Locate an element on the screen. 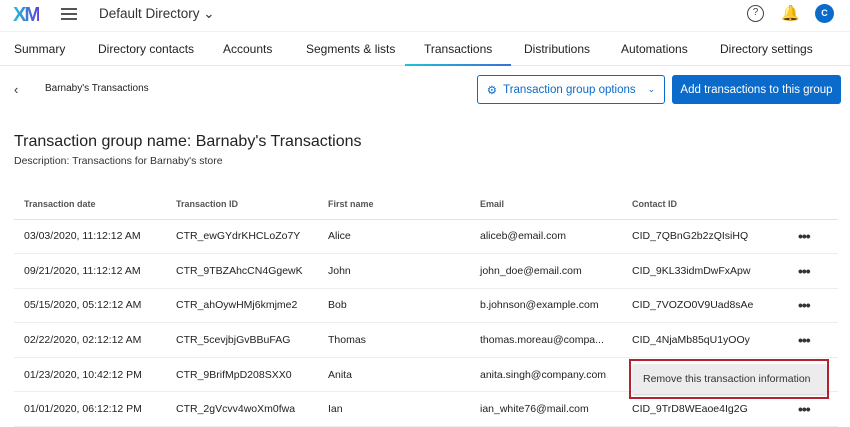 The width and height of the screenshot is (850, 427). tab-directory-contacts: Directory contacts is located at coordinates (146, 49).